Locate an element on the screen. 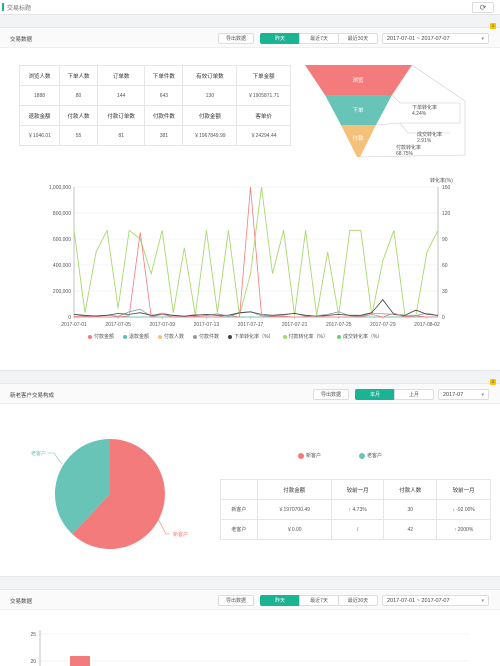 The height and width of the screenshot is (666, 500). legend-label: 退款金额 is located at coordinates (139, 337).